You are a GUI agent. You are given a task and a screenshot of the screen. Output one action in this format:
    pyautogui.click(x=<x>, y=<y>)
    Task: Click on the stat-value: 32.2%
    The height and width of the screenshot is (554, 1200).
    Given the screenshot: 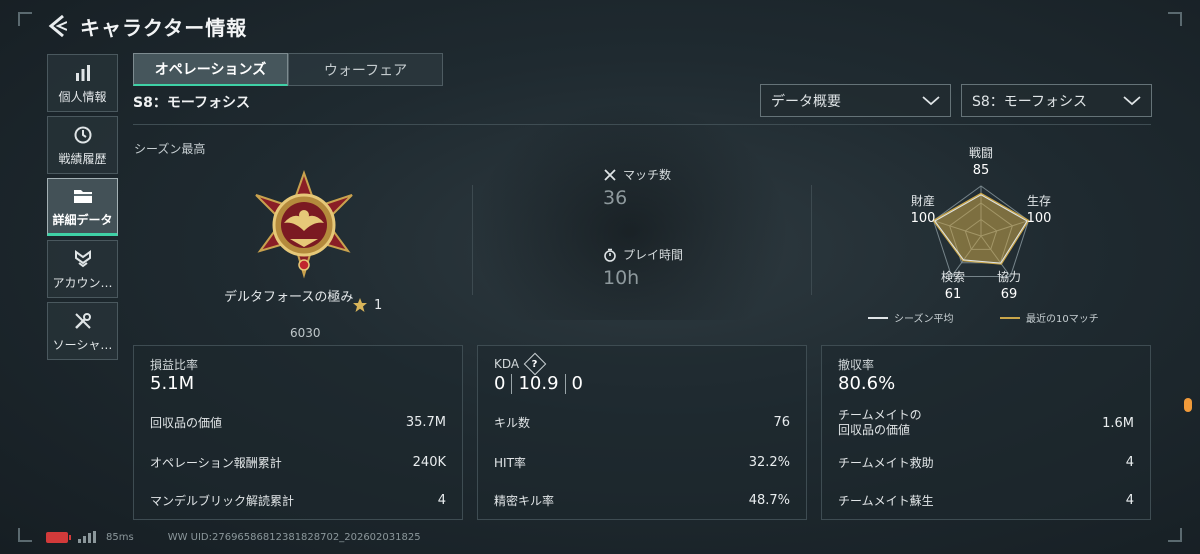 What is the action you would take?
    pyautogui.click(x=769, y=462)
    